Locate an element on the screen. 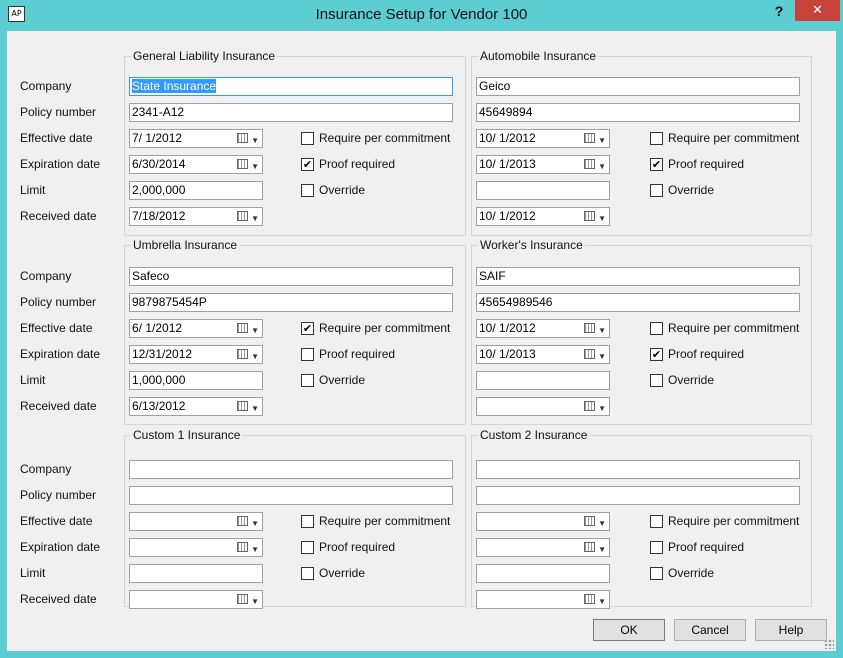  custom1-override-label: Override is located at coordinates (342, 573).